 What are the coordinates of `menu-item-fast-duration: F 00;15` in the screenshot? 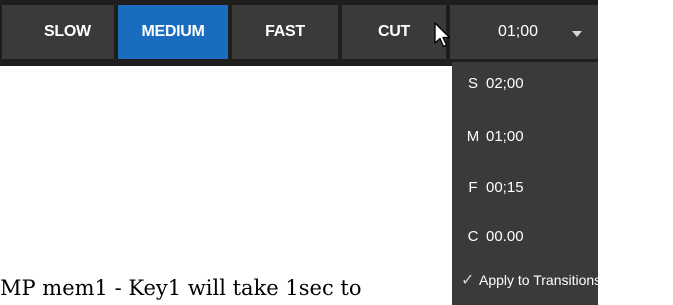 It's located at (525, 187).